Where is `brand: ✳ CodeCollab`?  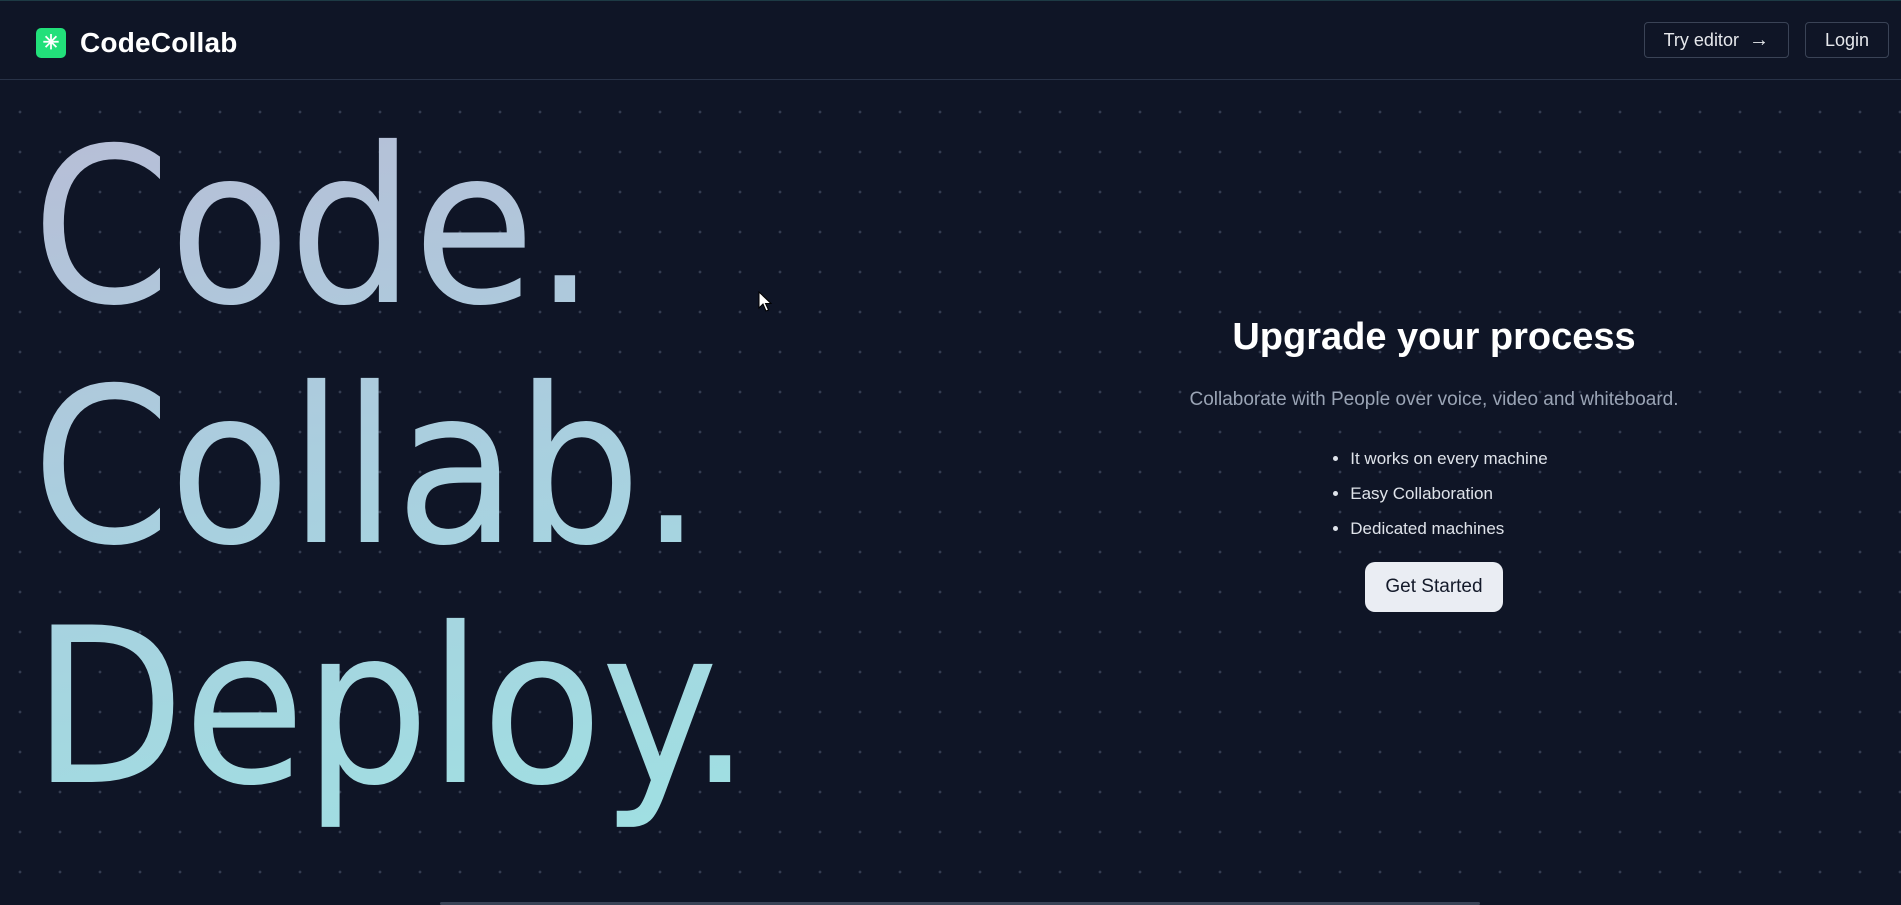
brand: ✳ CodeCollab is located at coordinates (137, 43).